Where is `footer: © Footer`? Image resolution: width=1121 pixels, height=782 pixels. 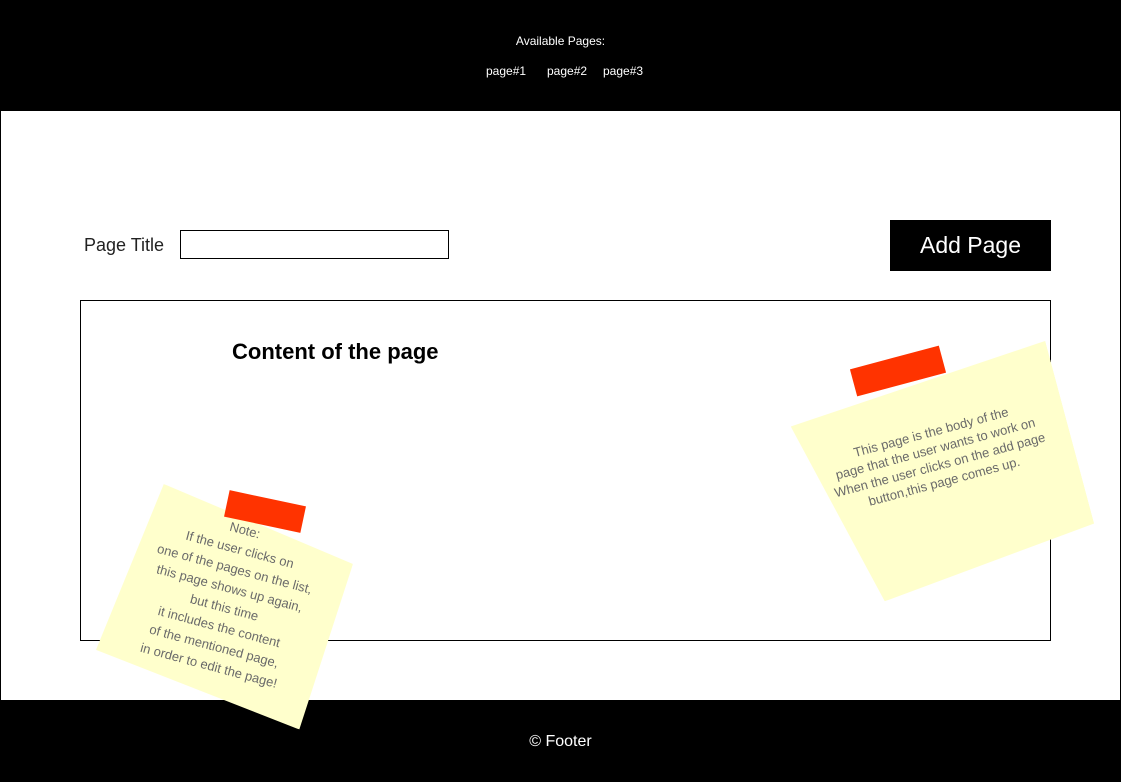
footer: © Footer is located at coordinates (560, 741).